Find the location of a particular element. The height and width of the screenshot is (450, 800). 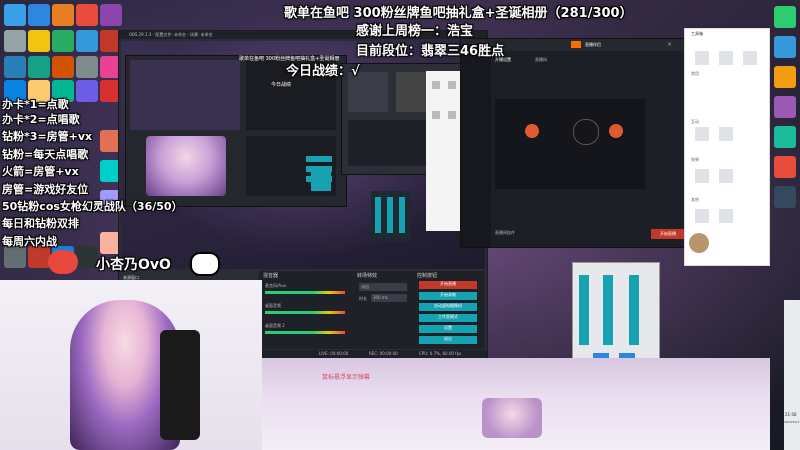

nested-button is located at coordinates (319, 159).